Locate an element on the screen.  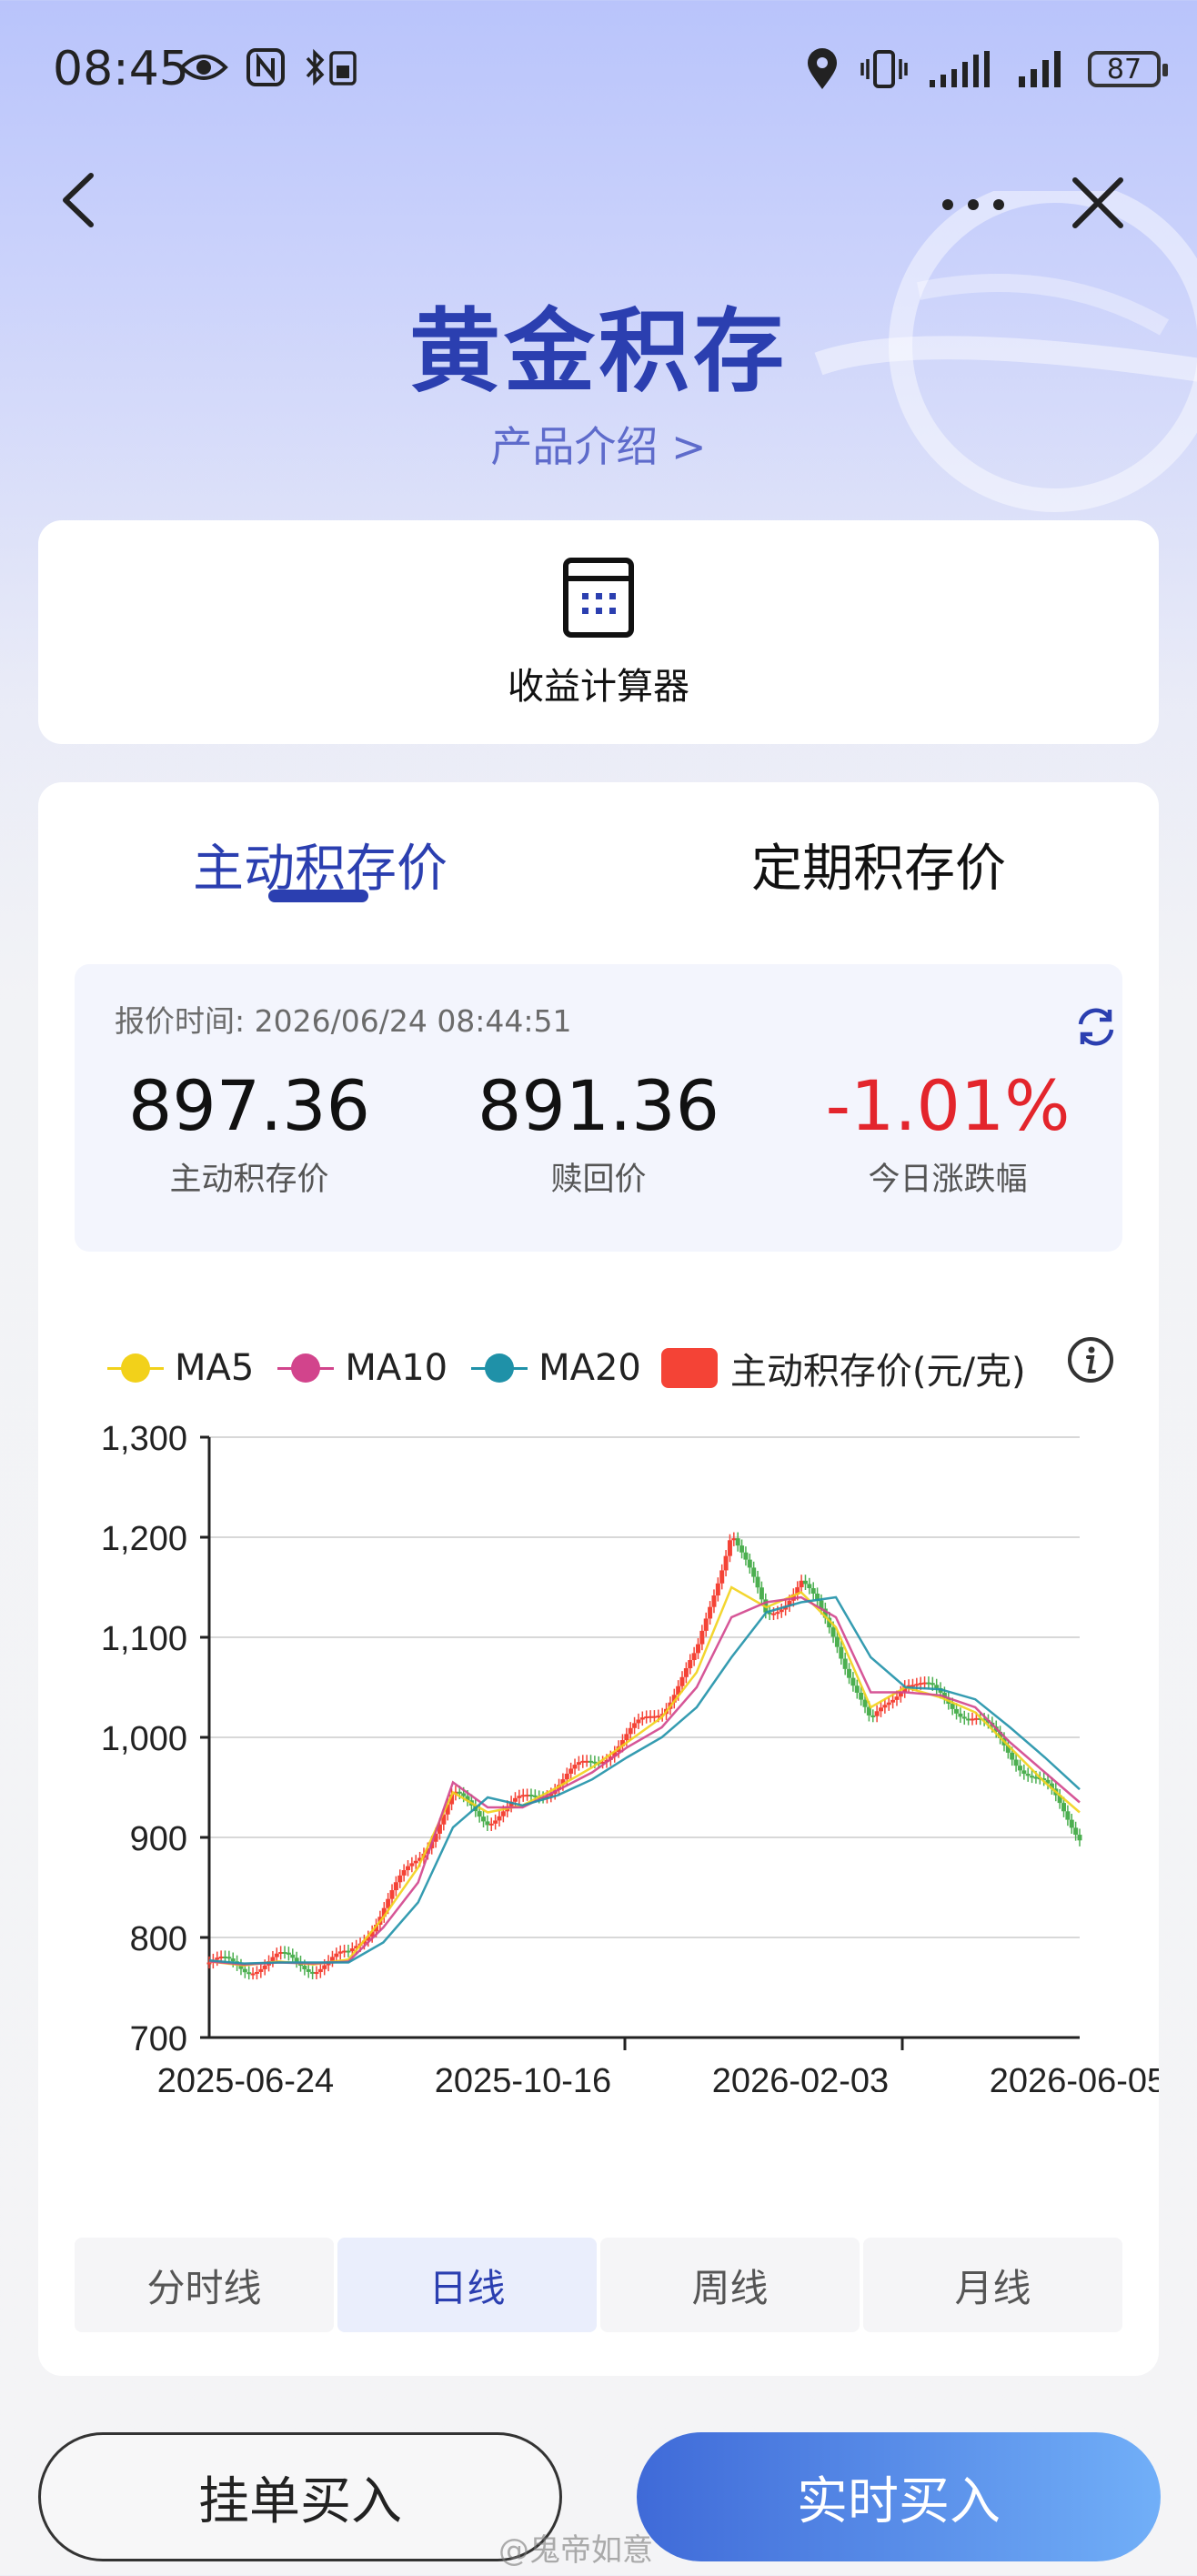
more-icon is located at coordinates (973, 204).